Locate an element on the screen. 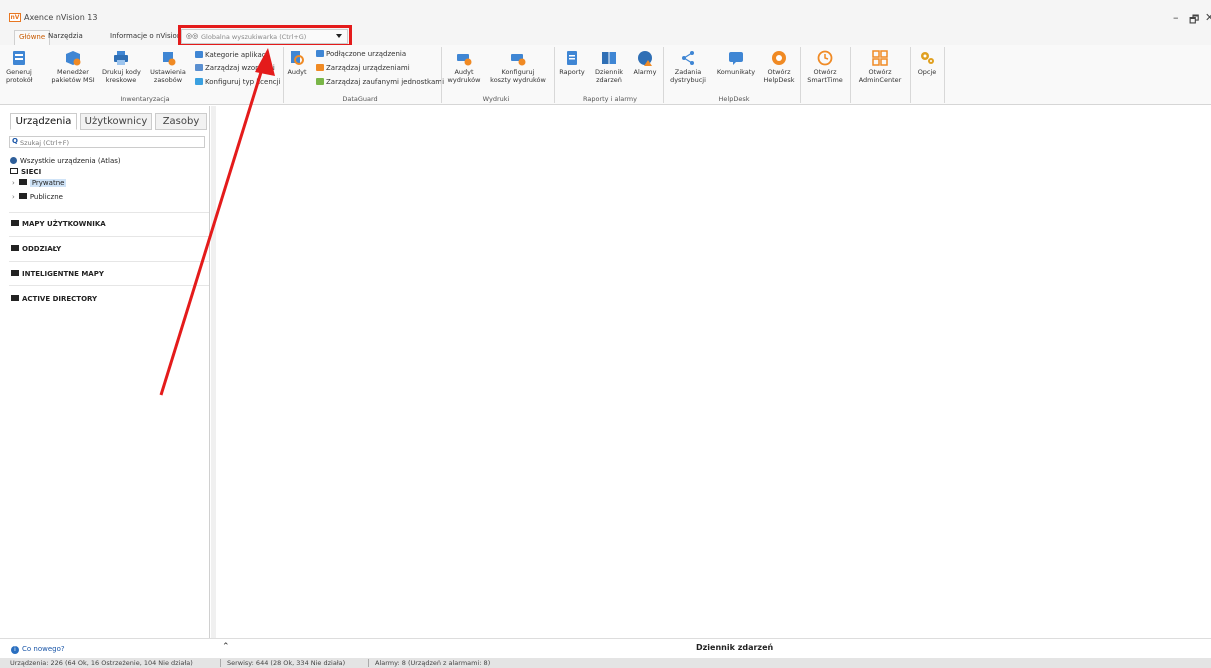  tab-narzedzia: Narzędzia is located at coordinates (65, 37).